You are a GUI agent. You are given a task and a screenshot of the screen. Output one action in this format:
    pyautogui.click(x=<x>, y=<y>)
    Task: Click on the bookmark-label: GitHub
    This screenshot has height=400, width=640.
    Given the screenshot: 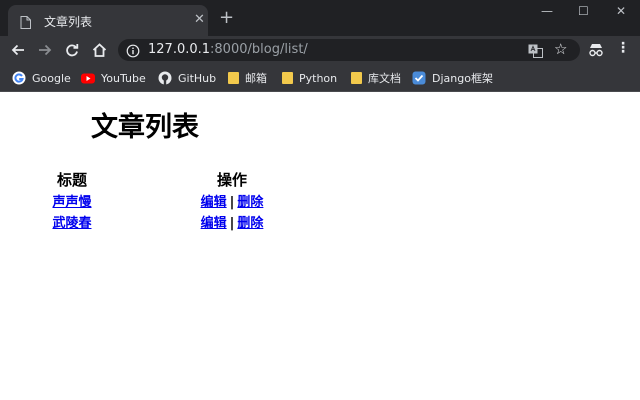 What is the action you would take?
    pyautogui.click(x=197, y=78)
    